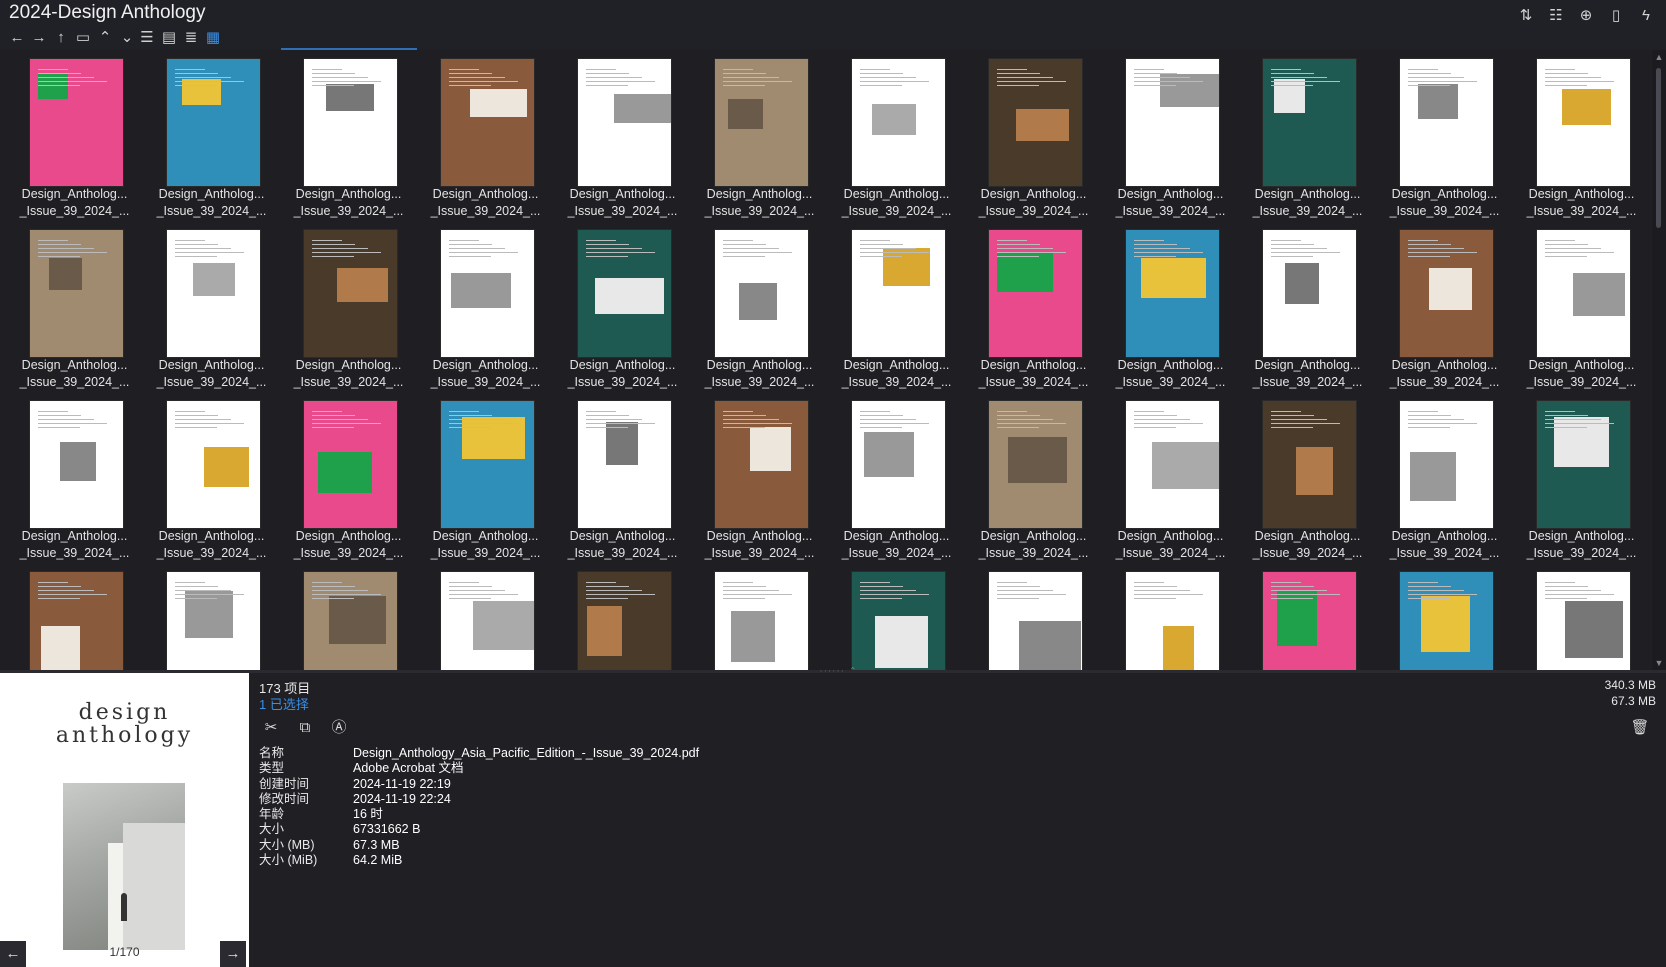 The width and height of the screenshot is (1666, 967). Describe the element at coordinates (339, 728) in the screenshot. I see `rename-icon: Ⓐ` at that location.